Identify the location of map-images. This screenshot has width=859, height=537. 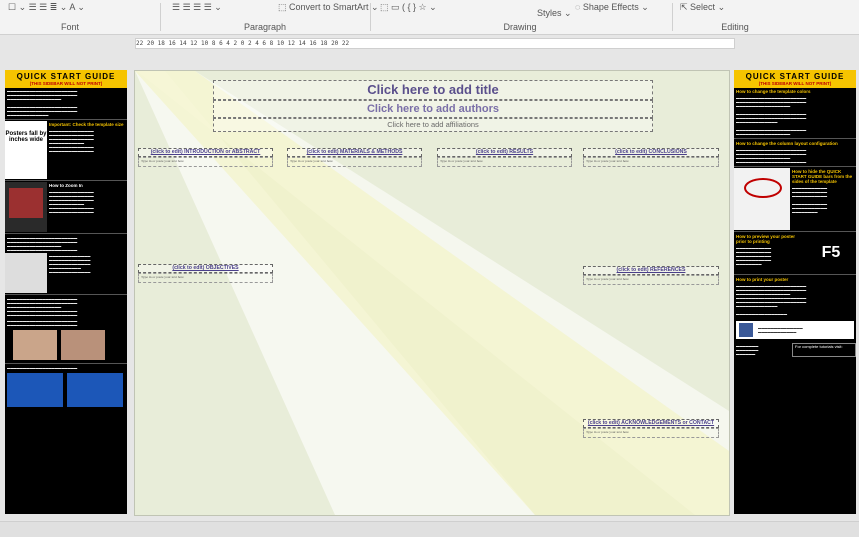
(66, 390).